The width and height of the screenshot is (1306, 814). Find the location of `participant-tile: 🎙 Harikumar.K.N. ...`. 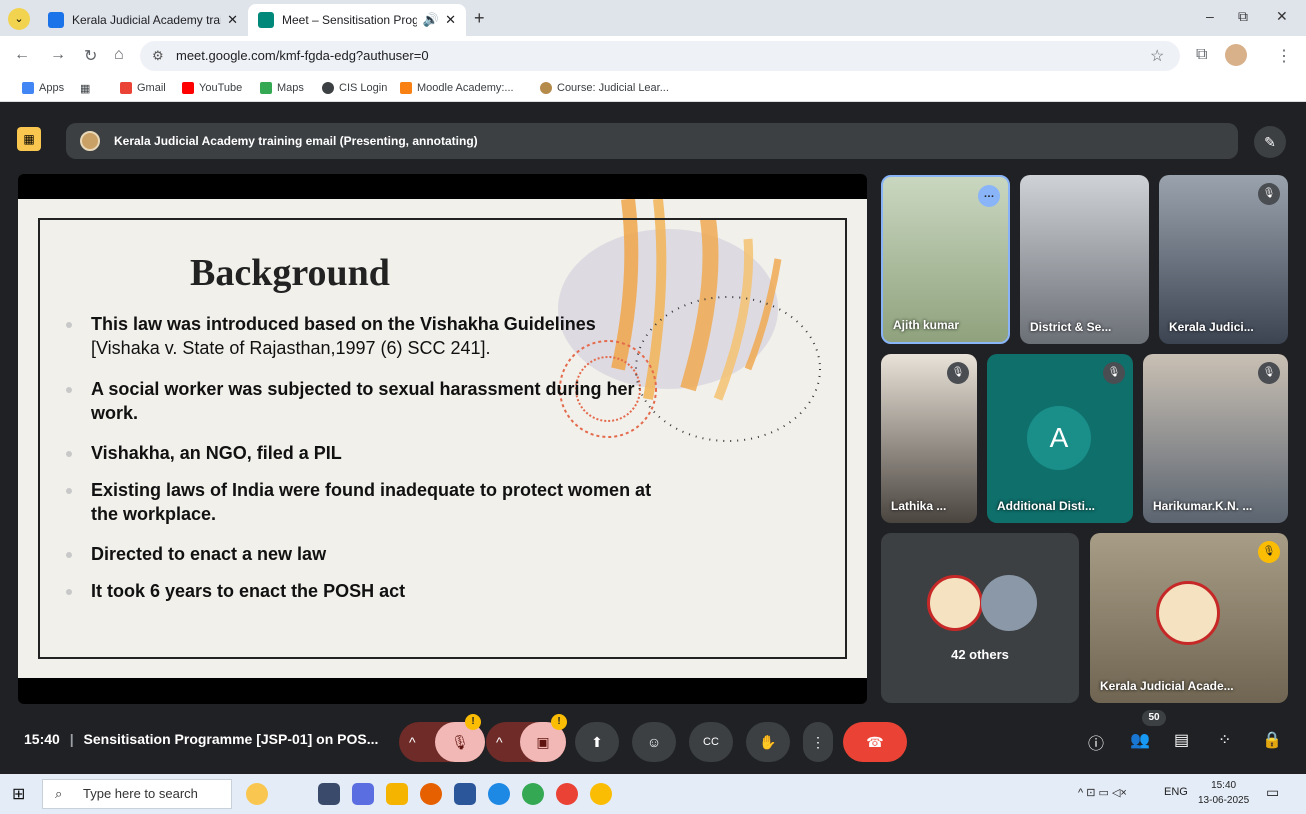

participant-tile: 🎙 Harikumar.K.N. ... is located at coordinates (1215, 438).